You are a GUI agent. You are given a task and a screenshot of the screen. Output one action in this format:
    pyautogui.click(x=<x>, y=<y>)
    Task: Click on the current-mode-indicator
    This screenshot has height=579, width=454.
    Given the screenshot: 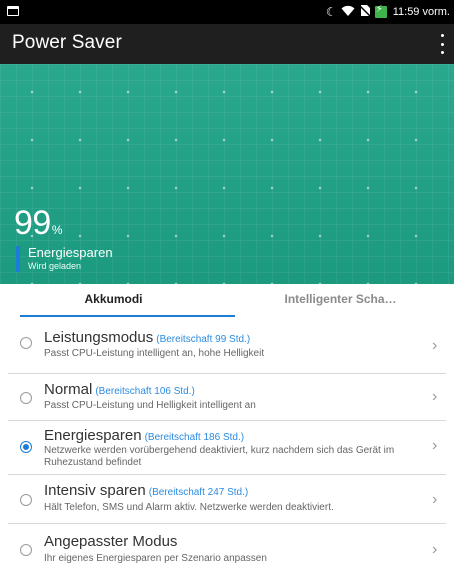 What is the action you would take?
    pyautogui.click(x=18, y=259)
    